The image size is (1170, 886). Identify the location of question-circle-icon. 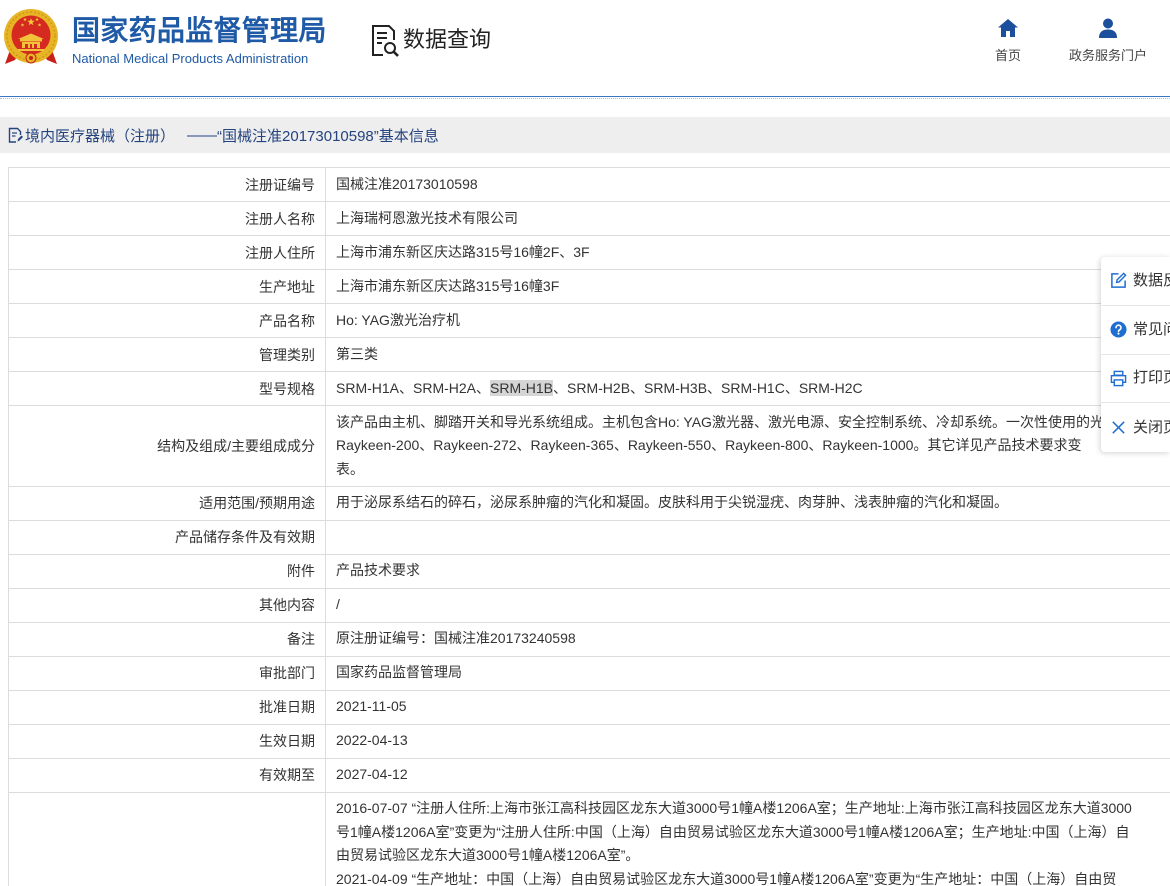
(1118, 329).